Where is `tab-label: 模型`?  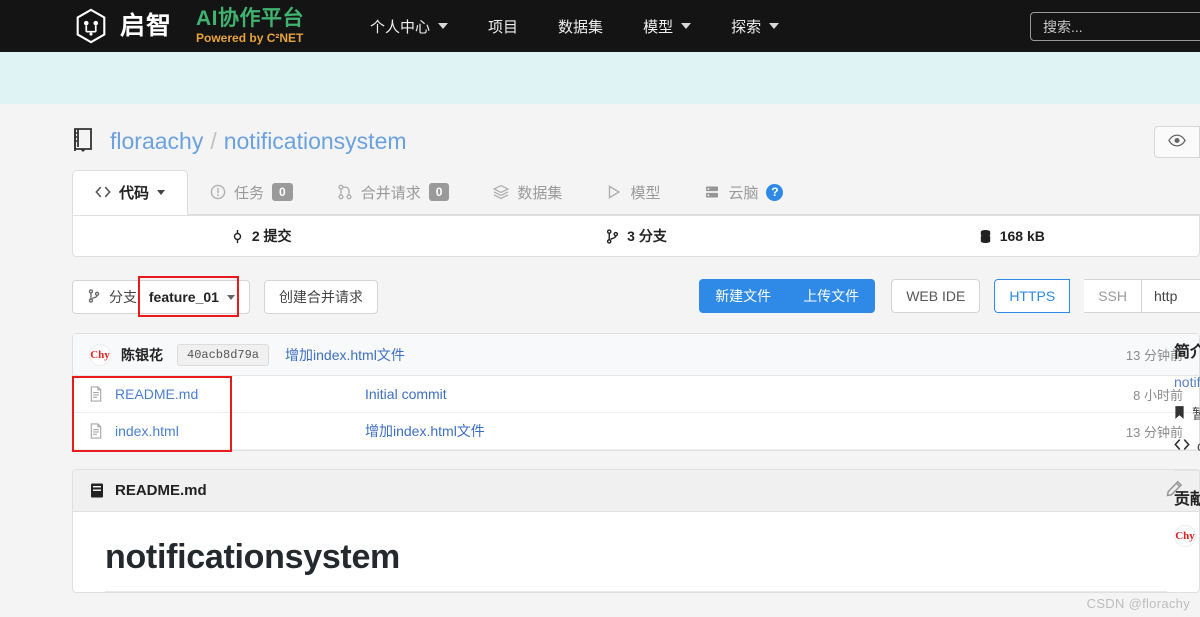 tab-label: 模型 is located at coordinates (645, 193).